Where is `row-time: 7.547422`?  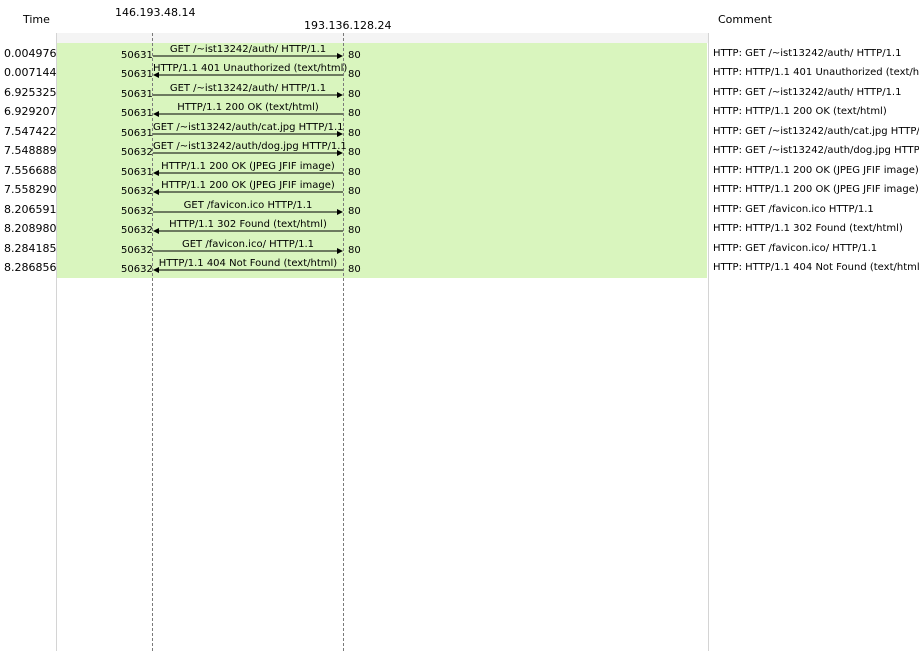
row-time: 7.547422 is located at coordinates (30, 131).